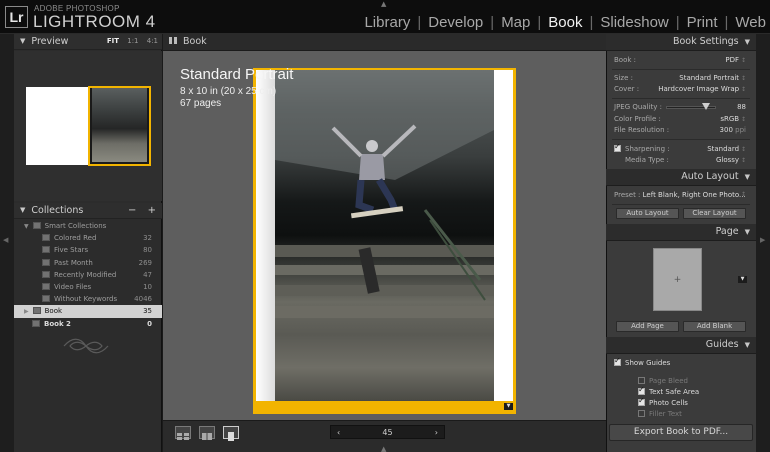  Describe the element at coordinates (681, 148) in the screenshot. I see `sharpening-row: Sharpening :Standard` at that location.